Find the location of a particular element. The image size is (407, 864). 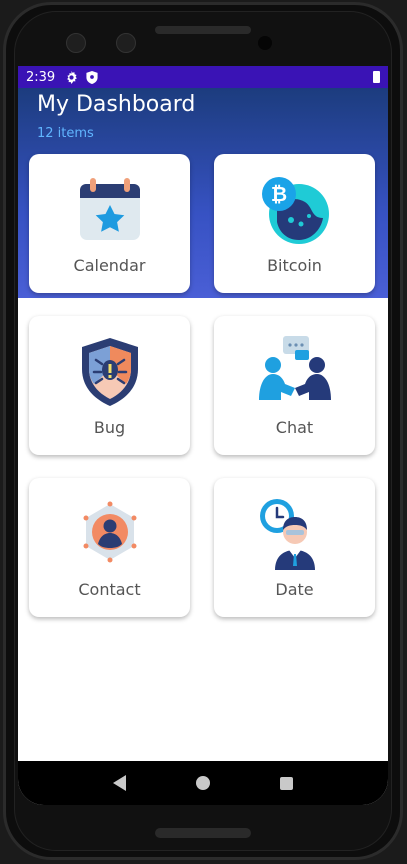

card-label: Bitcoin is located at coordinates (294, 265).